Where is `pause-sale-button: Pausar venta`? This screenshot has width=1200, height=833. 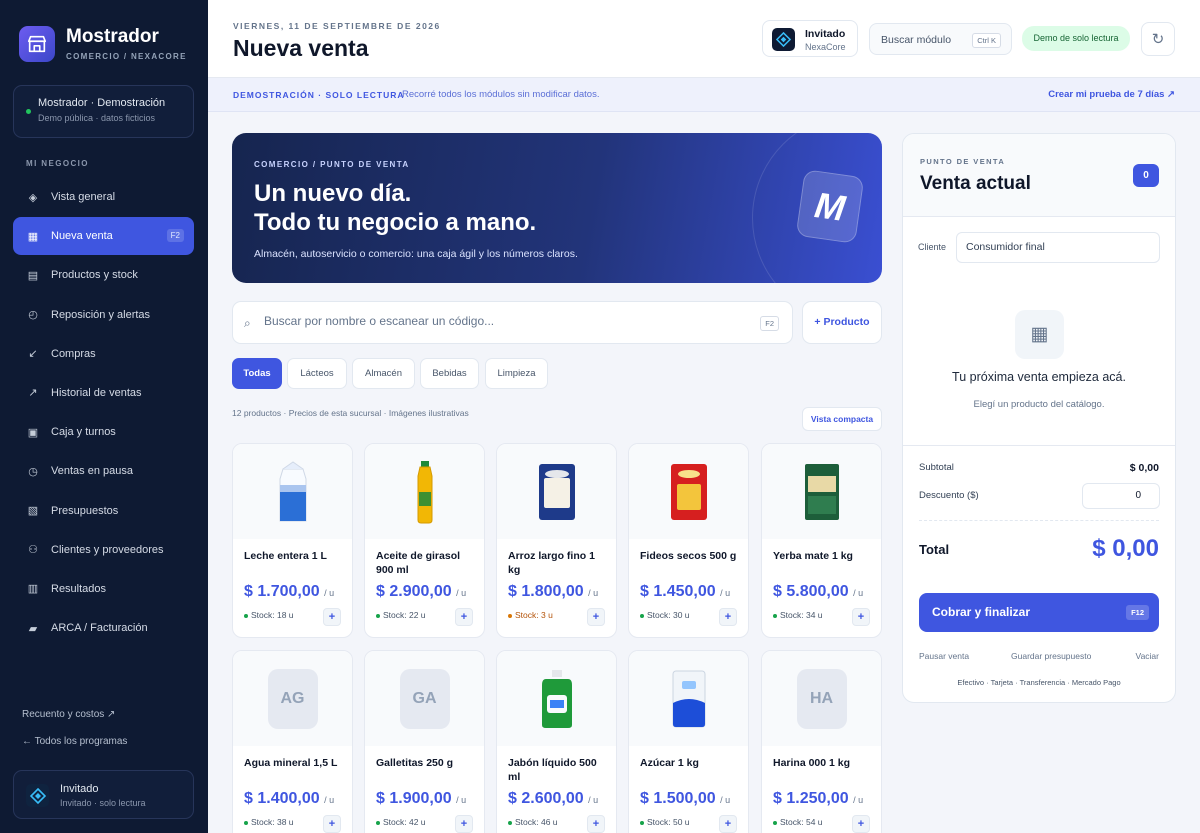 pause-sale-button: Pausar venta is located at coordinates (944, 656).